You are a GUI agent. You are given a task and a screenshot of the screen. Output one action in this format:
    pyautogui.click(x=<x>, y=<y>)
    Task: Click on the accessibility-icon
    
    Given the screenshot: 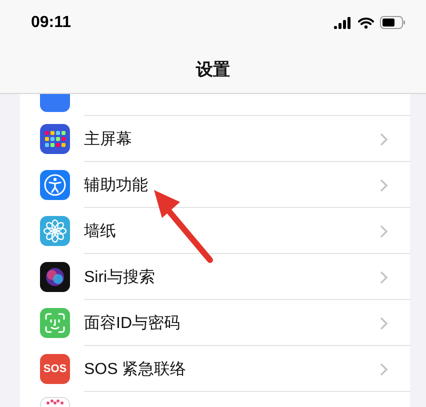 What is the action you would take?
    pyautogui.click(x=55, y=185)
    